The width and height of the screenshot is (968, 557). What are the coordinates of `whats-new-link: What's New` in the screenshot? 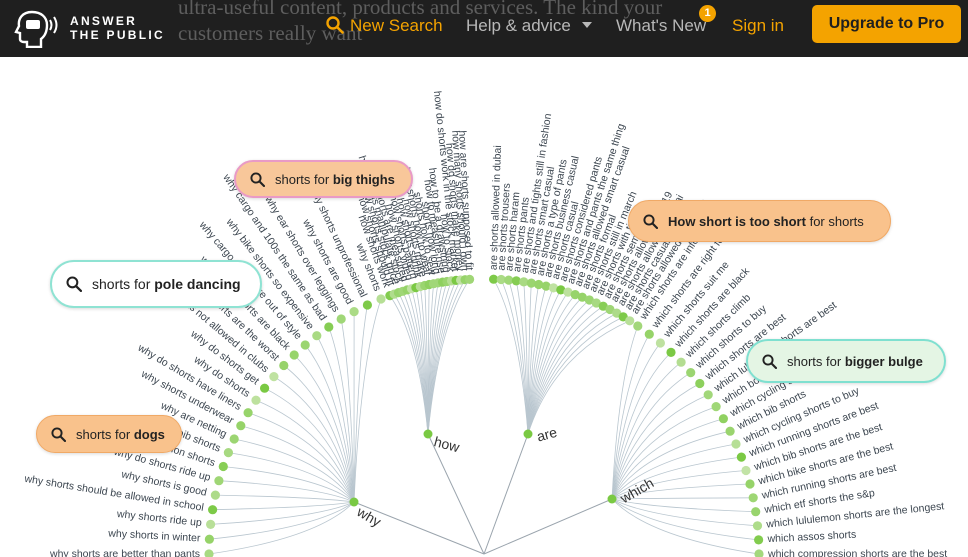 It's located at (661, 26).